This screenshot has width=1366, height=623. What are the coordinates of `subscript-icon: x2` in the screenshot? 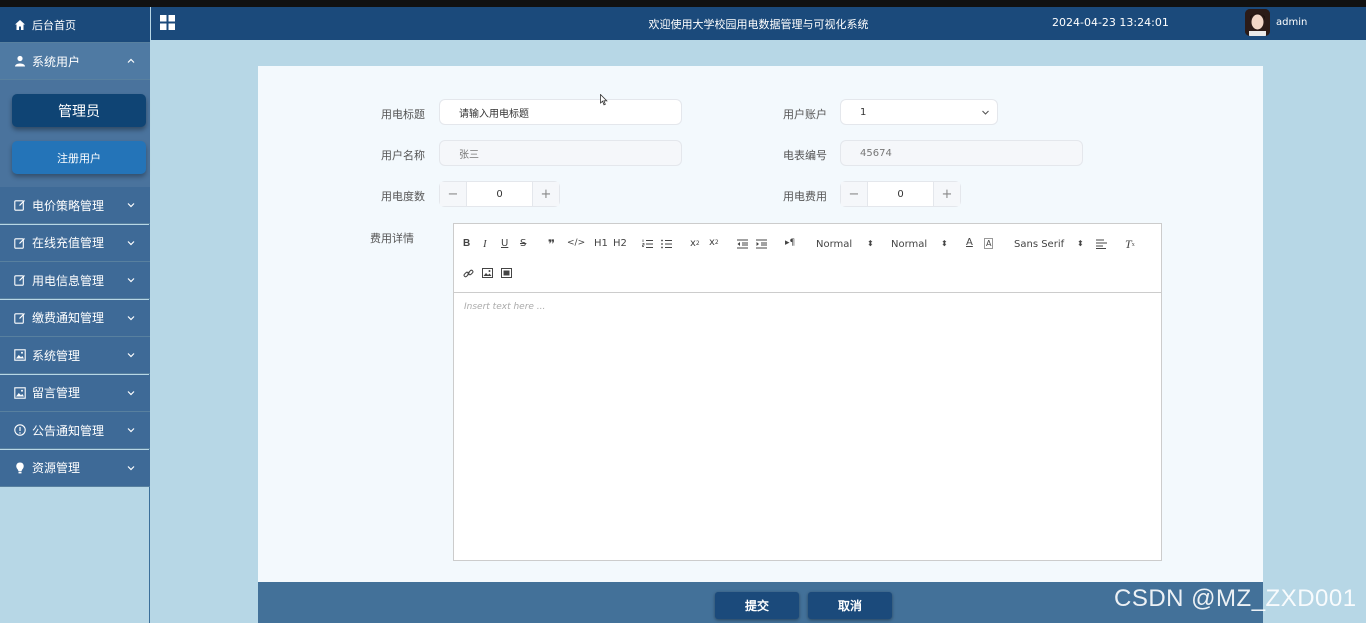 It's located at (695, 243).